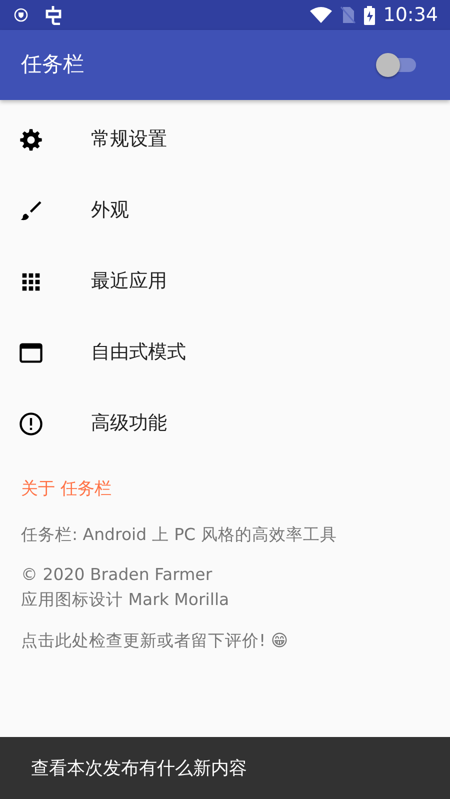  What do you see at coordinates (179, 535) in the screenshot?
I see `description-text: 任务栏: Android 上 PC 风格的高效率工具` at bounding box center [179, 535].